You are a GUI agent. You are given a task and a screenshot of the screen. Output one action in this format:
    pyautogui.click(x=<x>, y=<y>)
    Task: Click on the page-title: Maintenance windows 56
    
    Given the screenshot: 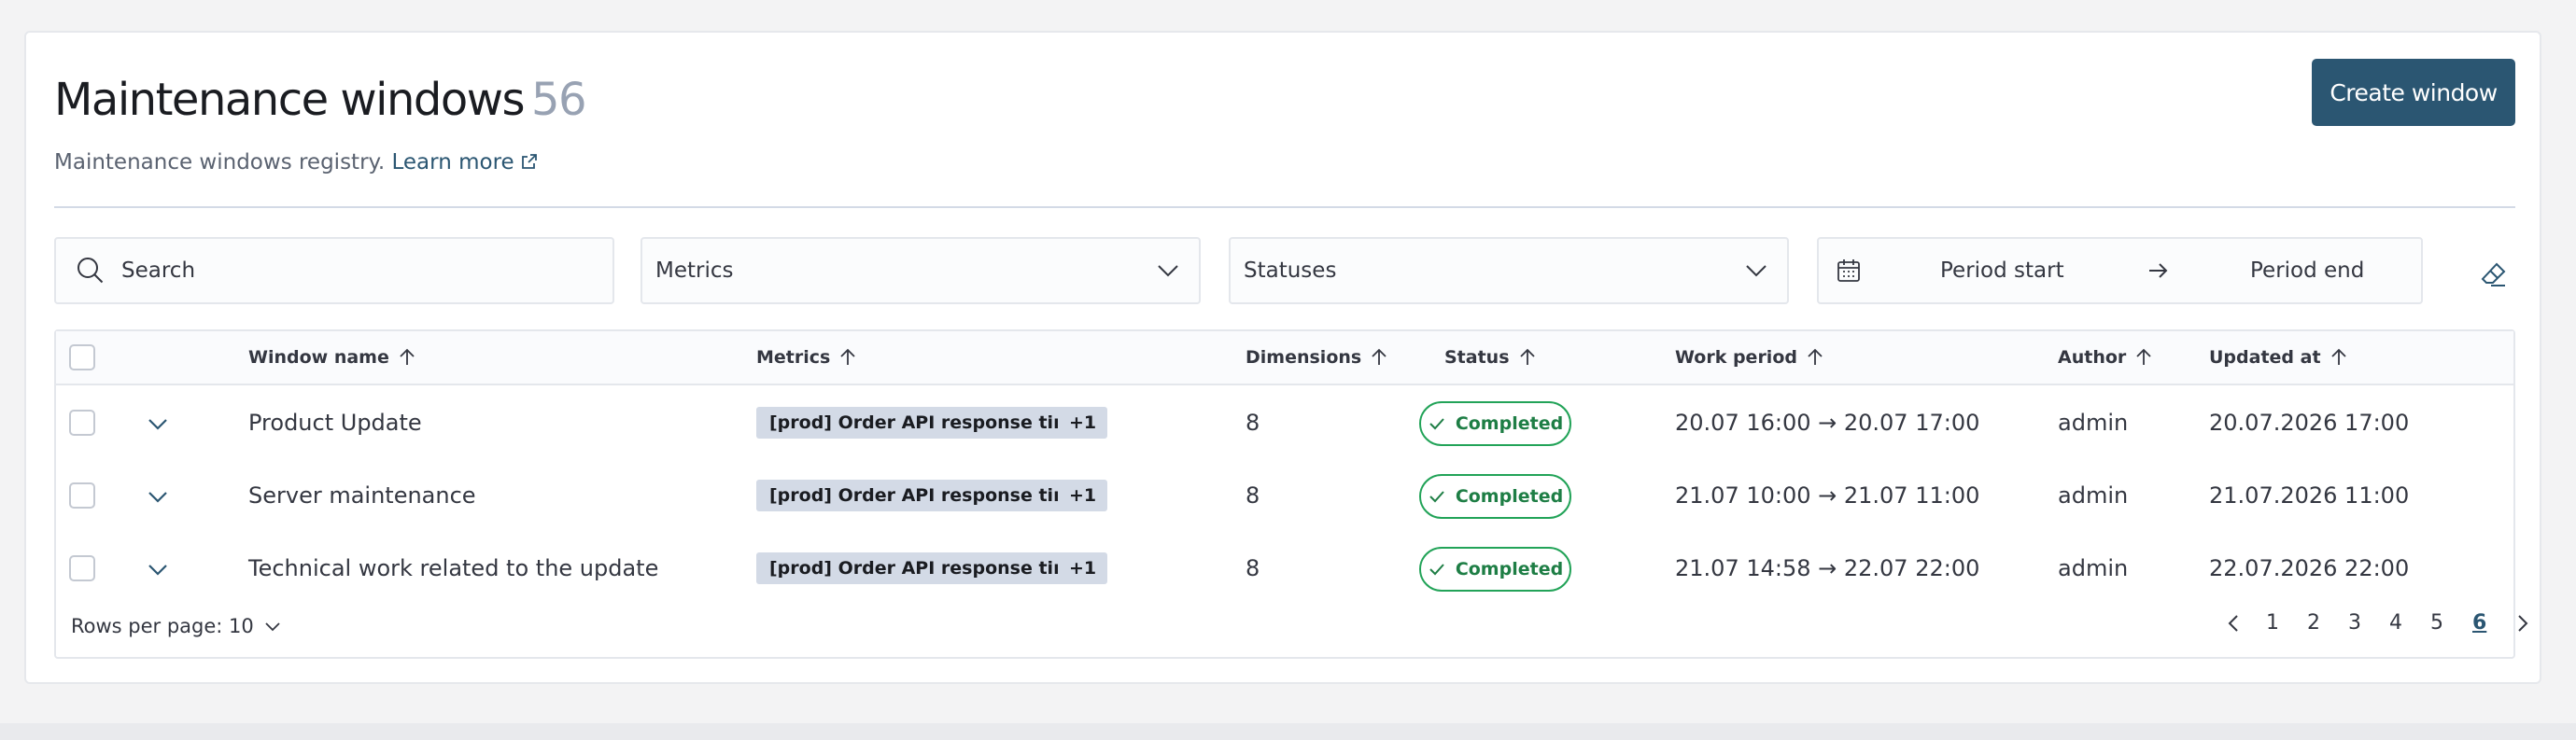 What is the action you would take?
    pyautogui.click(x=320, y=100)
    